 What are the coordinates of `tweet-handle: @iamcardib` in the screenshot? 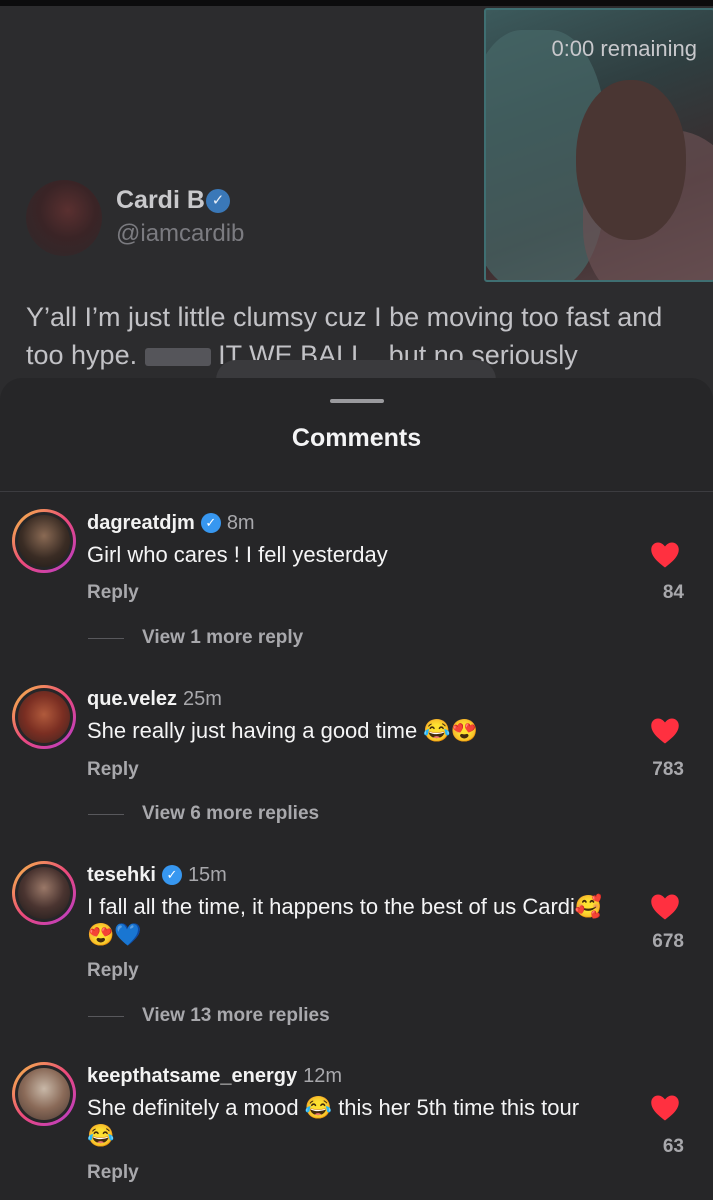 It's located at (180, 233).